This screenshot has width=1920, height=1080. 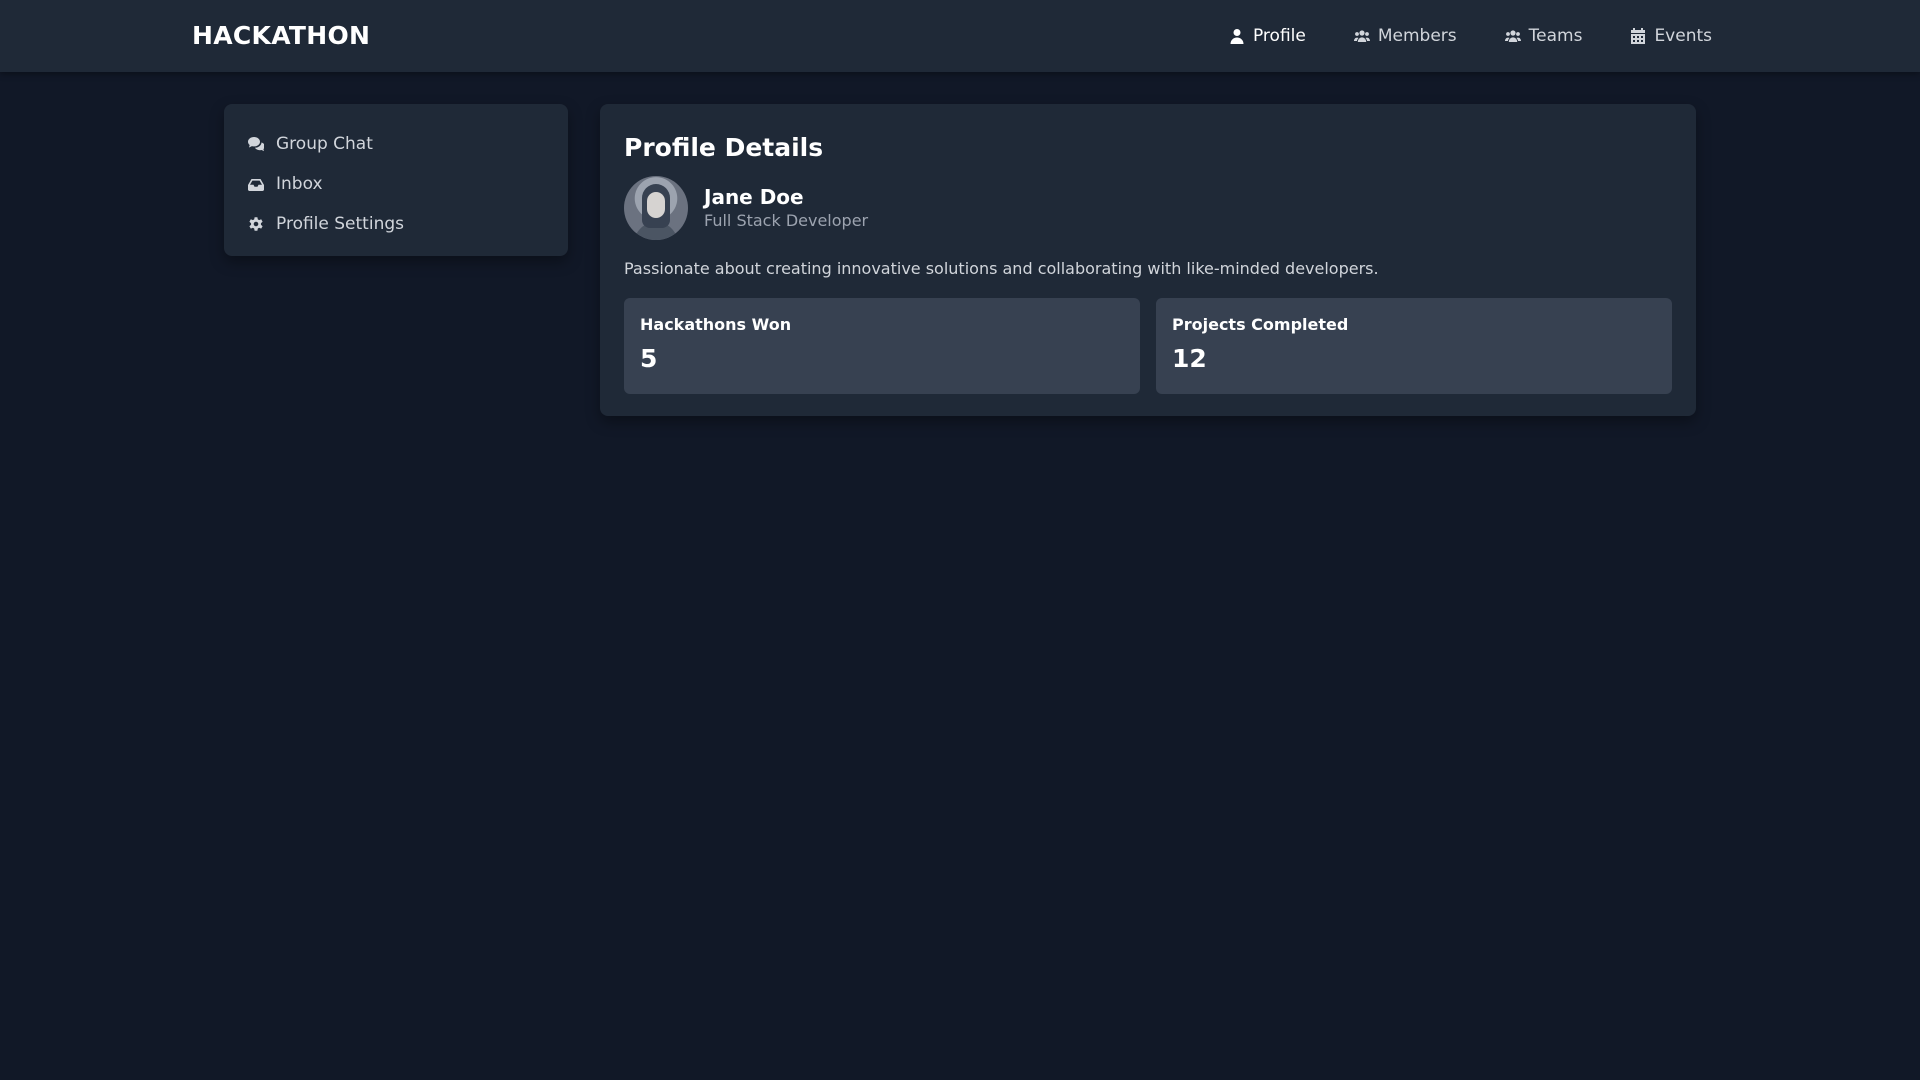 I want to click on stats-row: Hackathons Won 5 Projects Completed 12, so click(x=1148, y=346).